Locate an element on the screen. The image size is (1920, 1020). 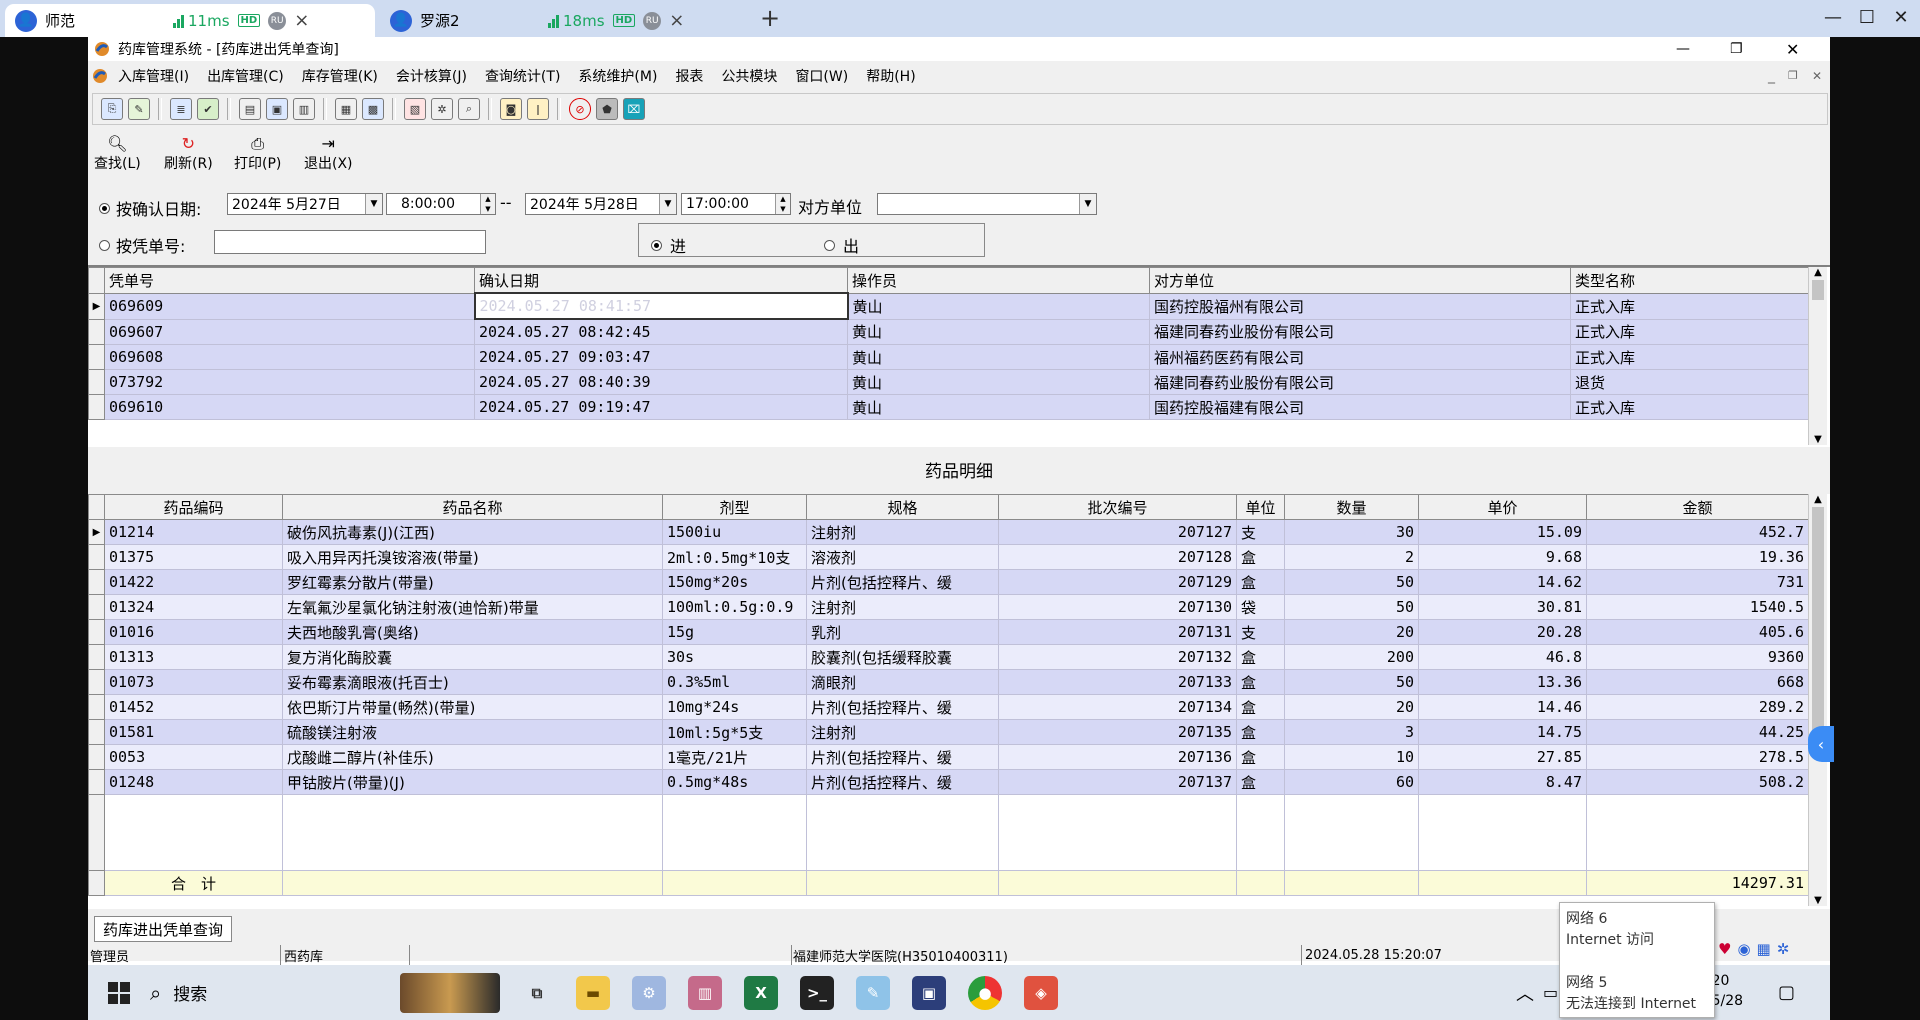
direction-in-radio is located at coordinates (656, 245).